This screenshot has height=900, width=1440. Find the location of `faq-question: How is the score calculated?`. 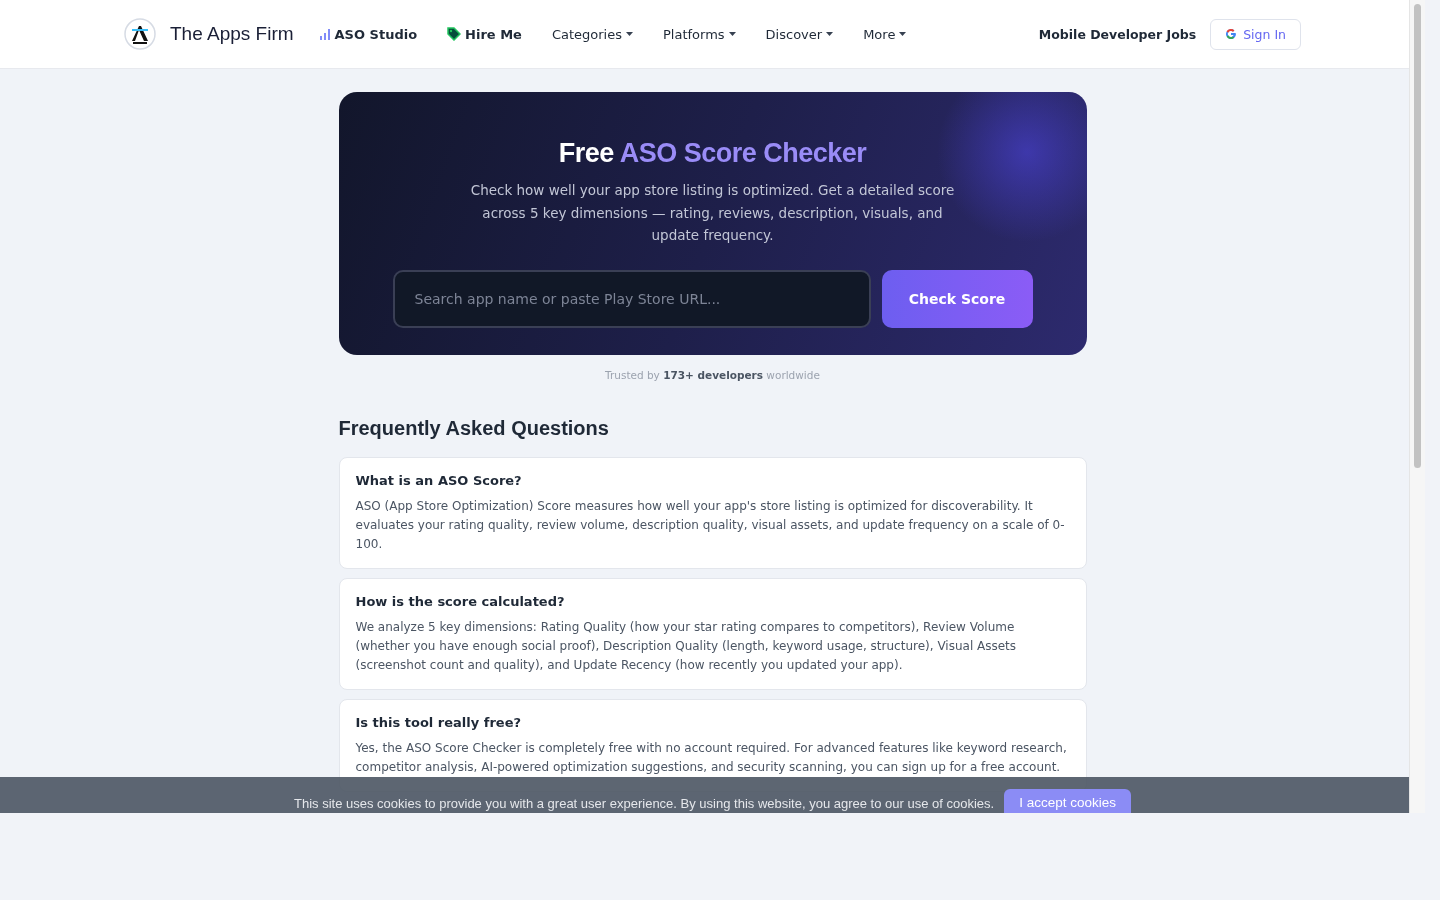

faq-question: How is the score calculated? is located at coordinates (712, 601).